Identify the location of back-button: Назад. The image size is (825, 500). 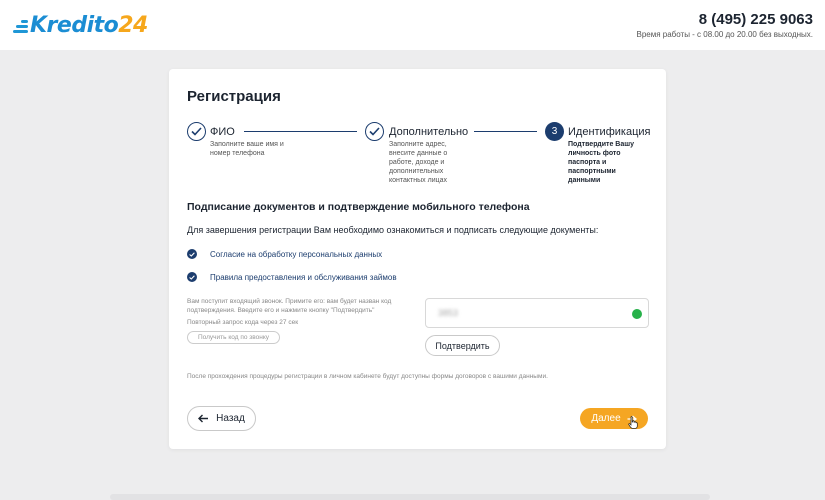
(221, 418).